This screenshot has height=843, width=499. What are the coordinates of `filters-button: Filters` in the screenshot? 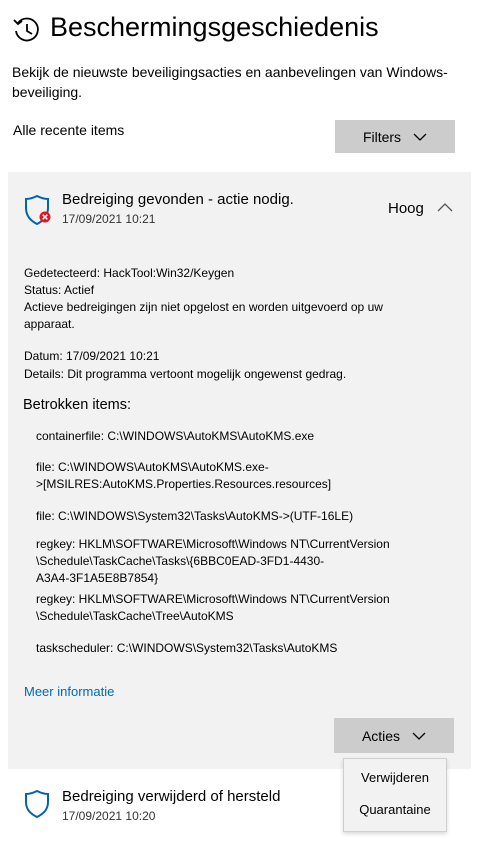 It's located at (395, 136).